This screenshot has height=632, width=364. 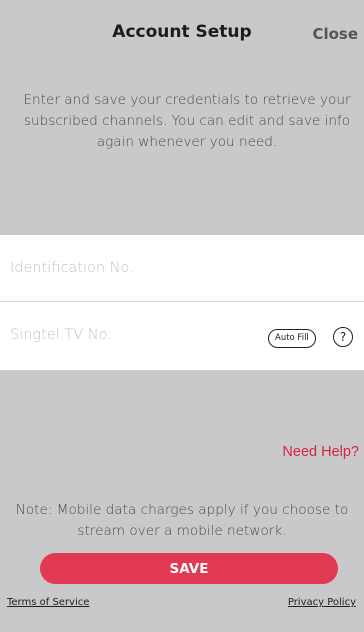 What do you see at coordinates (130, 335) in the screenshot?
I see `singtel-tv-input` at bounding box center [130, 335].